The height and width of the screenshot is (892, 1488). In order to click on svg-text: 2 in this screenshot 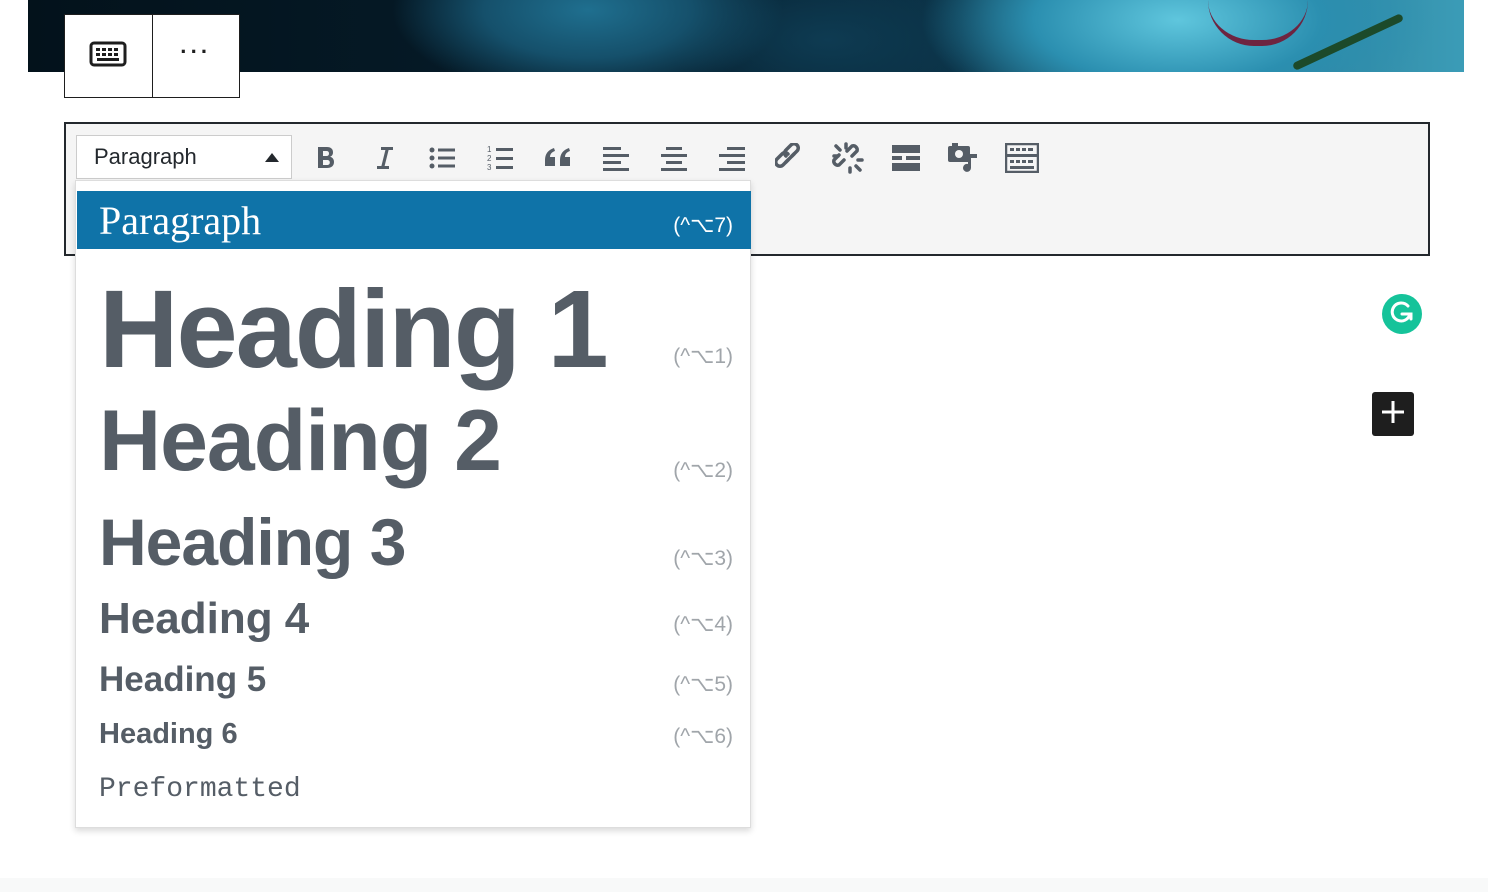, I will do `click(489, 158)`.